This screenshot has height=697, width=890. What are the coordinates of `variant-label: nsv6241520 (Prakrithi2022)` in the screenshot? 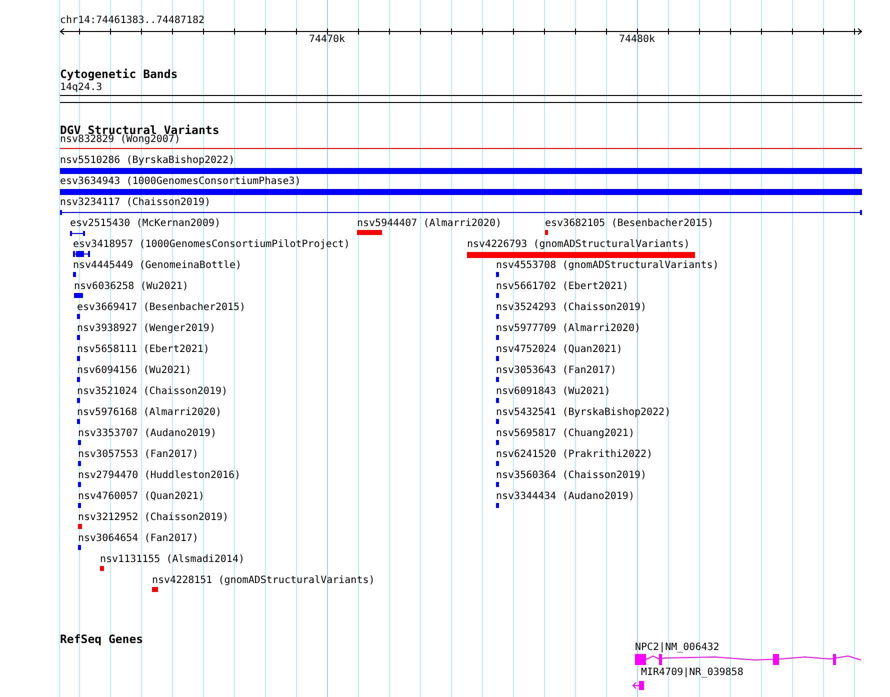 It's located at (574, 455).